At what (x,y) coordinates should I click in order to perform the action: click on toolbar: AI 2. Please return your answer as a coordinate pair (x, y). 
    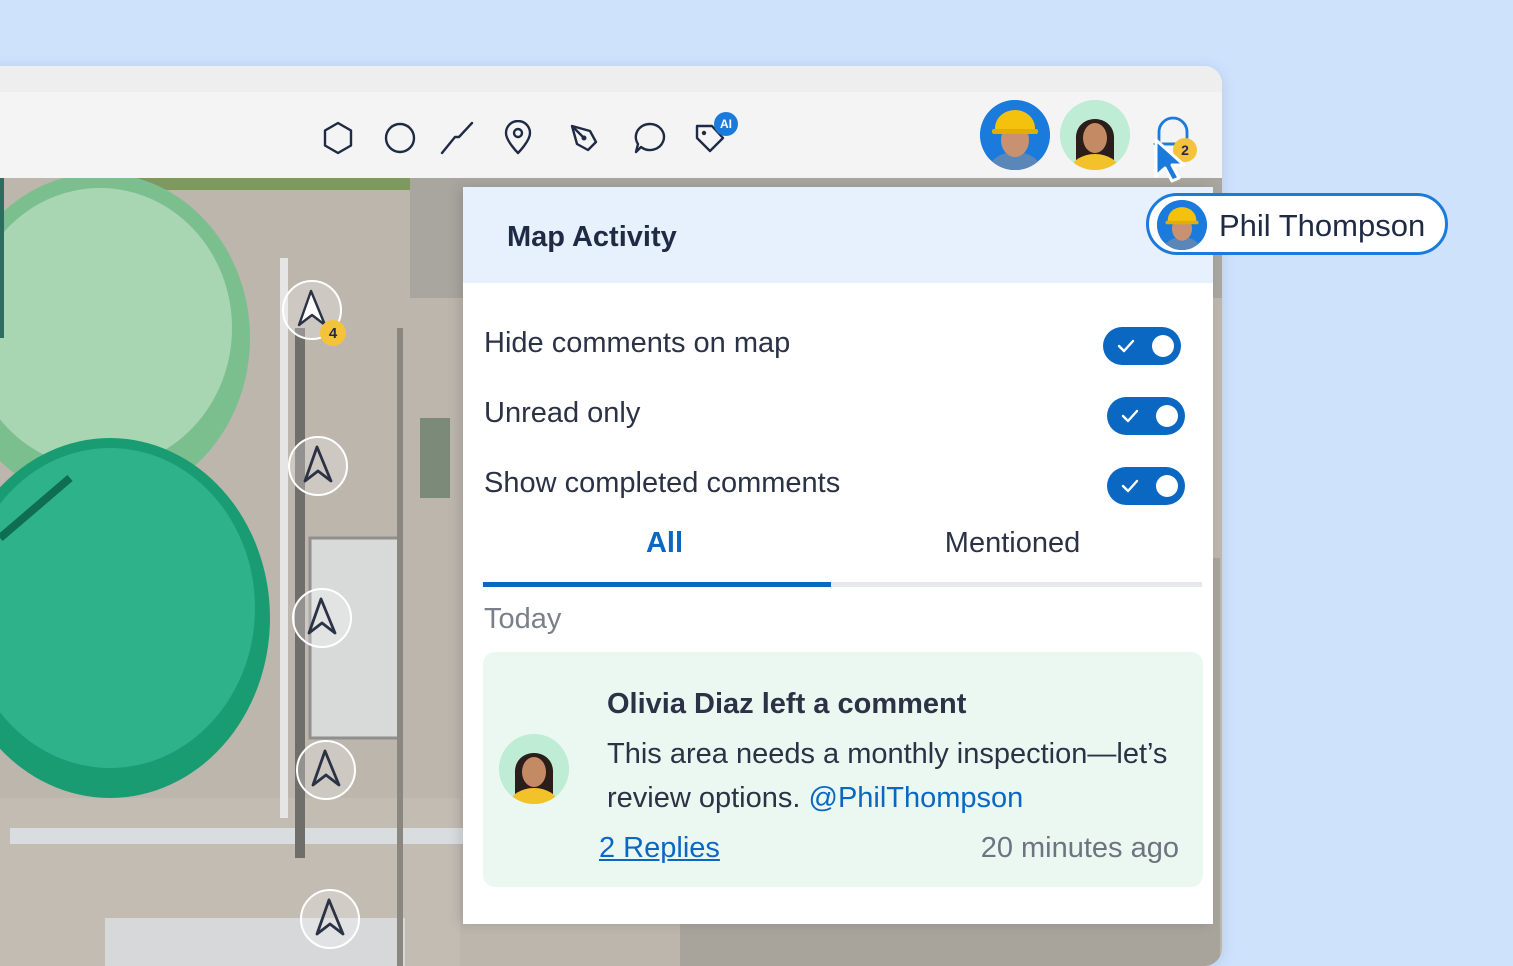
    Looking at the image, I should click on (611, 122).